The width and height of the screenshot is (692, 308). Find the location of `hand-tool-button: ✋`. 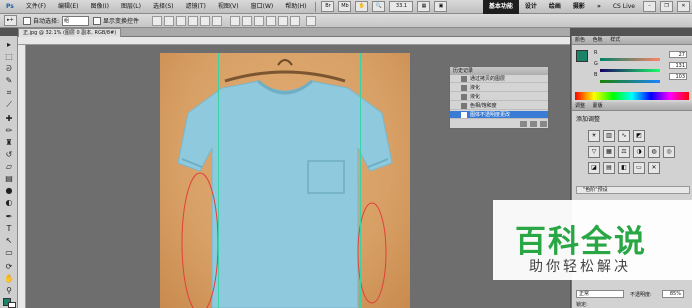

hand-tool-button: ✋ is located at coordinates (362, 6).